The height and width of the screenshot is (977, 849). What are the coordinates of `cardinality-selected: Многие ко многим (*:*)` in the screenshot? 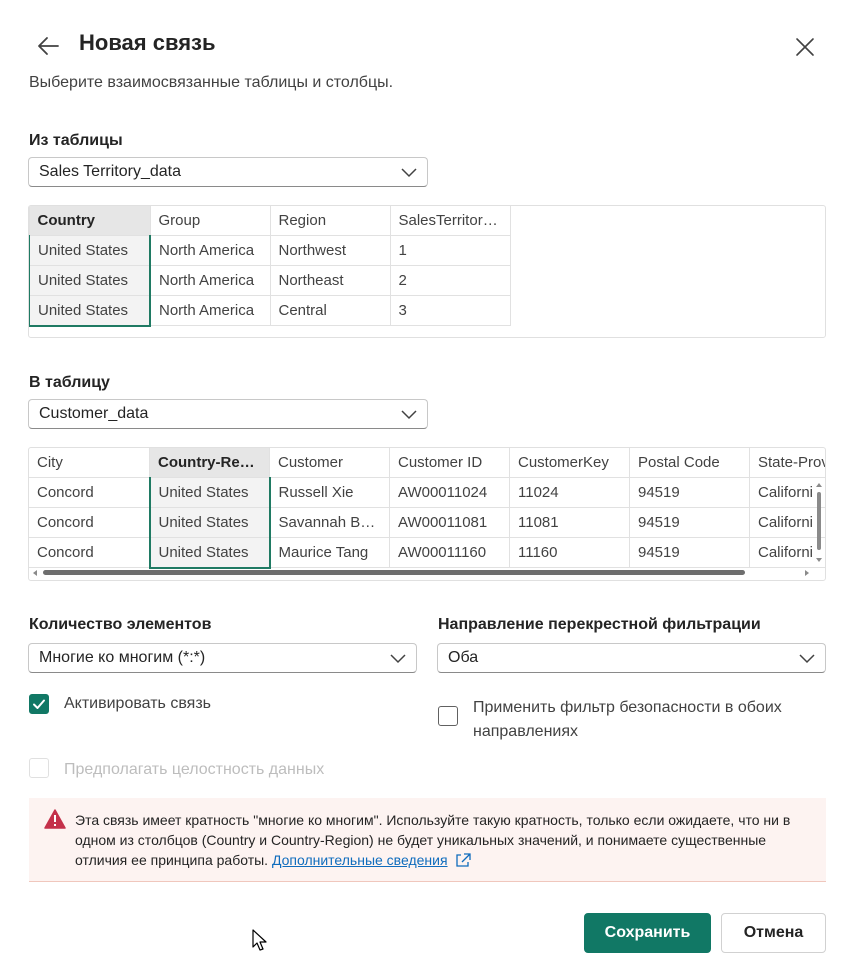 It's located at (122, 657).